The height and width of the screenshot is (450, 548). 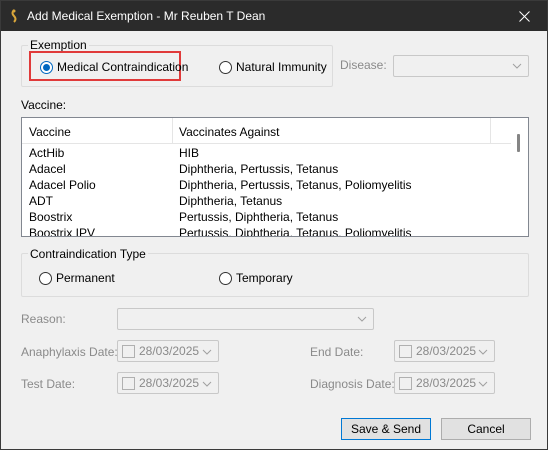 What do you see at coordinates (267, 153) in the screenshot?
I see `table-row: ActHib HIB` at bounding box center [267, 153].